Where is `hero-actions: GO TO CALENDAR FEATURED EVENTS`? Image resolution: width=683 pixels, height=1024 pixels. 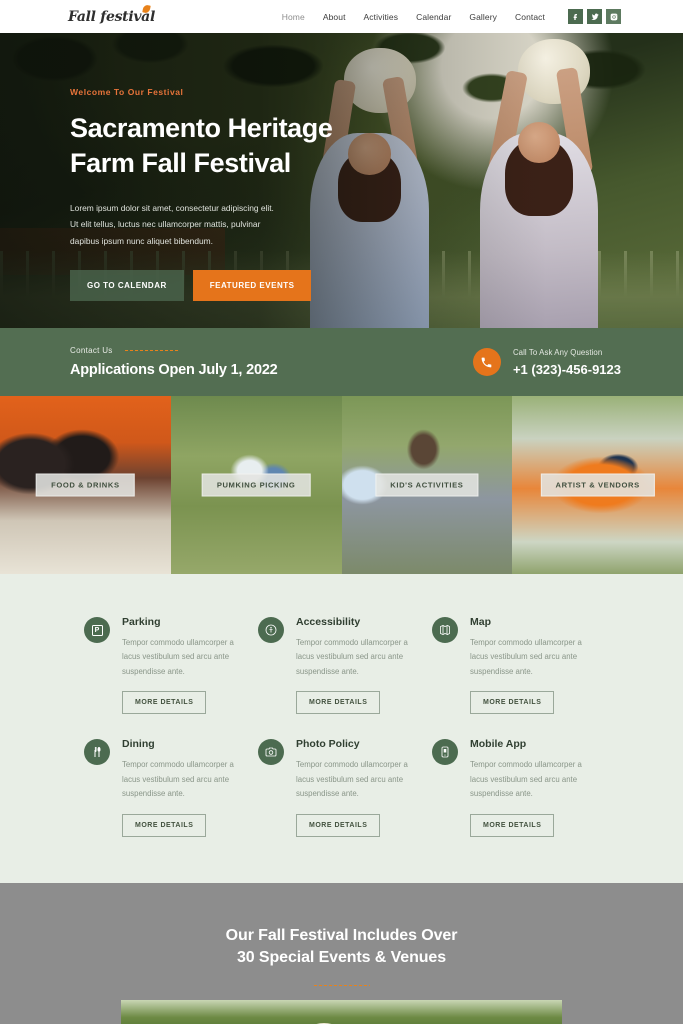
hero-actions: GO TO CALENDAR FEATURED EVENTS is located at coordinates (235, 286).